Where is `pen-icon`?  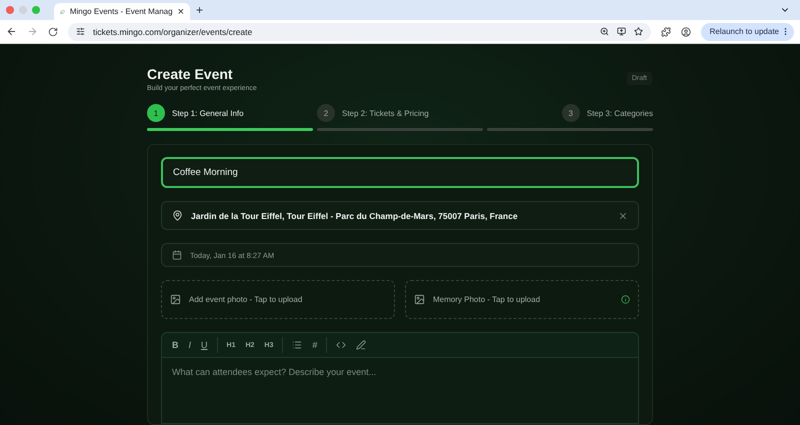 pen-icon is located at coordinates (361, 345).